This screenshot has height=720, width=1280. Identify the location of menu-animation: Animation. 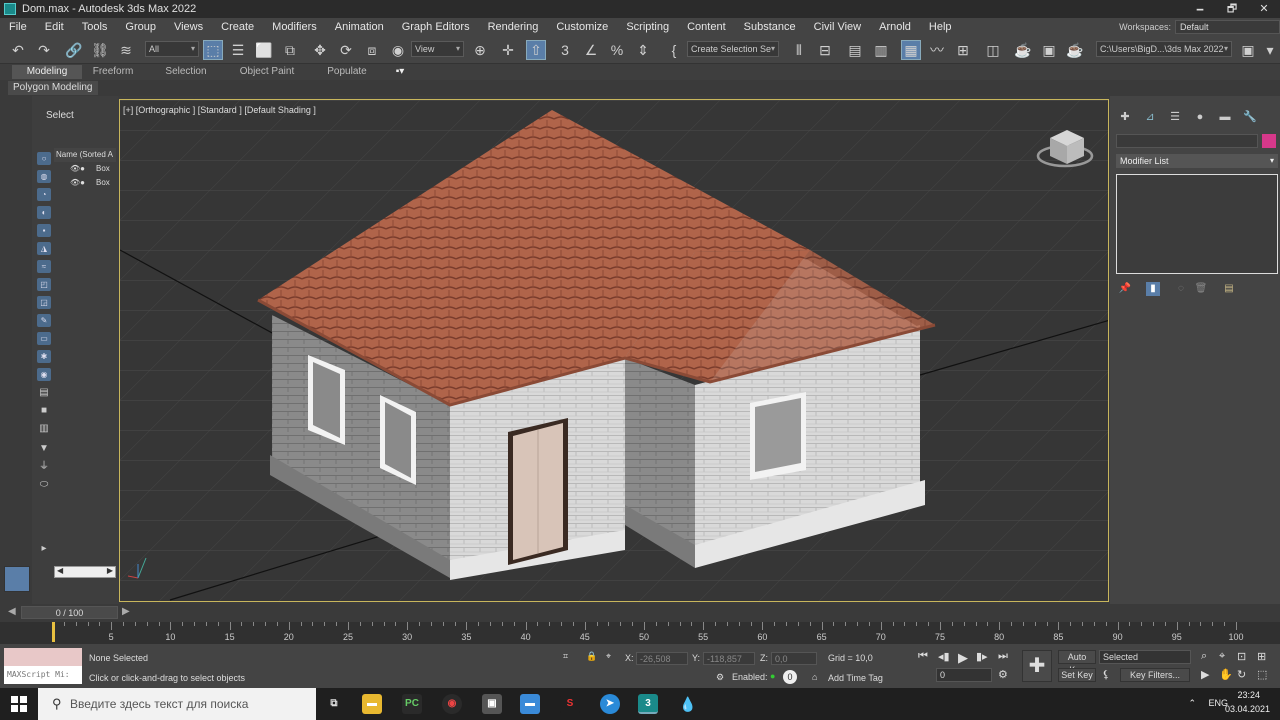
(359, 27).